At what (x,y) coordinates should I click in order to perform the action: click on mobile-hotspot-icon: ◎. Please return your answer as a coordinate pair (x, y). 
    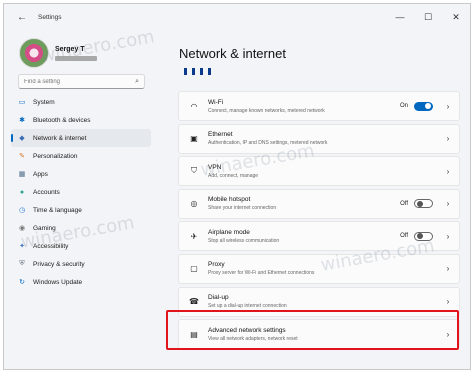
    Looking at the image, I should click on (194, 204).